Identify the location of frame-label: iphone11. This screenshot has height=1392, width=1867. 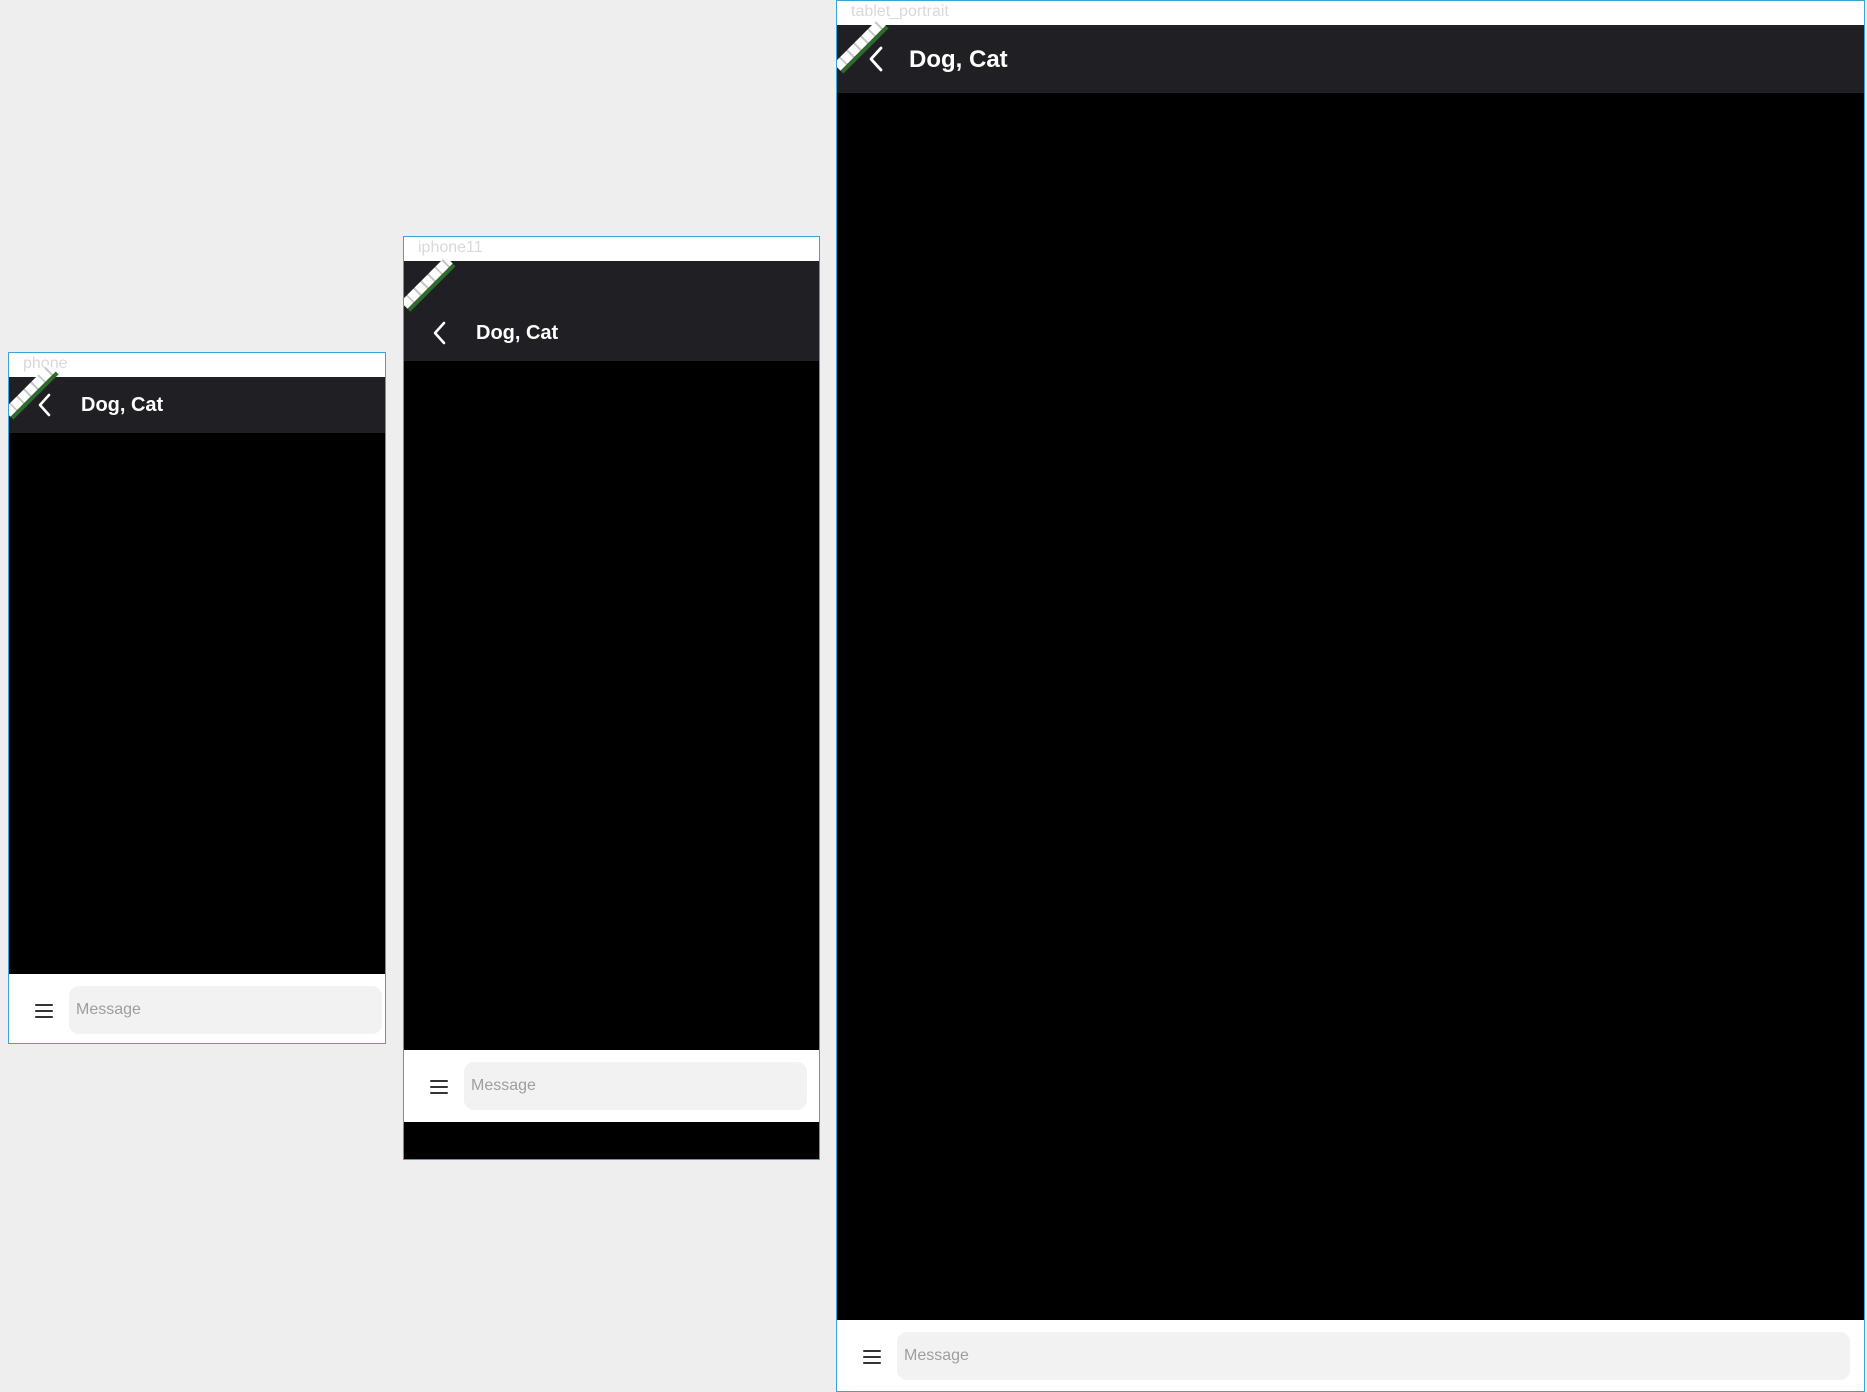
(450, 247).